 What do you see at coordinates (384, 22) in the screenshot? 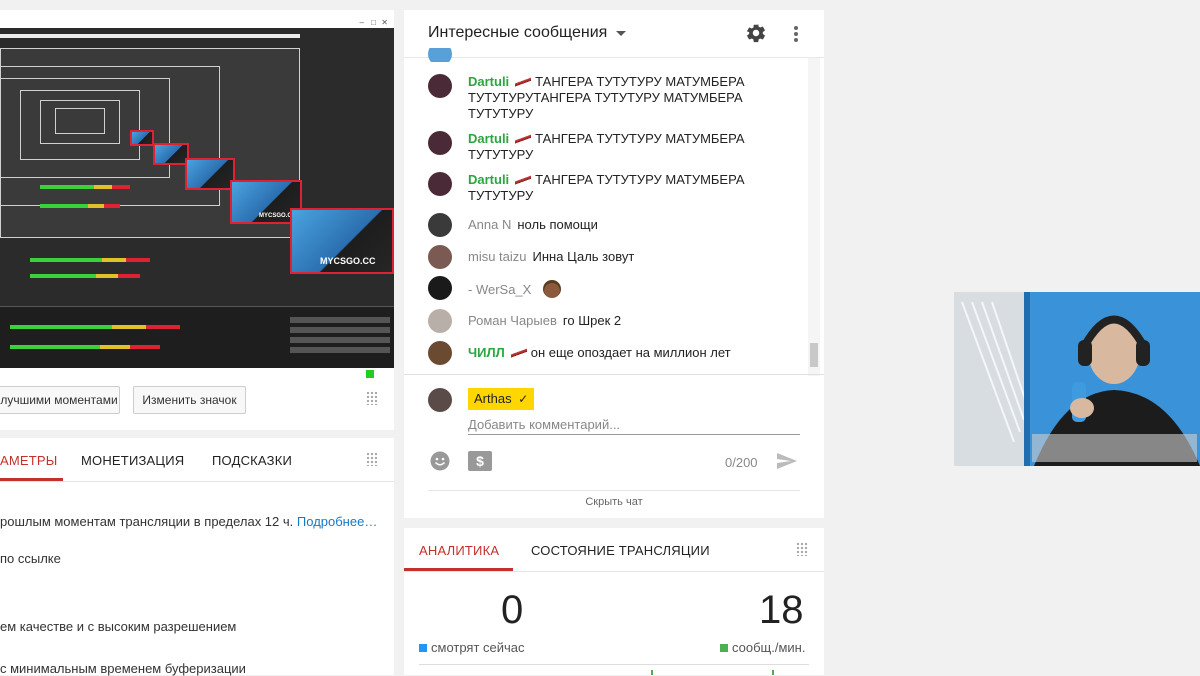
I see `close-icon: ✕` at bounding box center [384, 22].